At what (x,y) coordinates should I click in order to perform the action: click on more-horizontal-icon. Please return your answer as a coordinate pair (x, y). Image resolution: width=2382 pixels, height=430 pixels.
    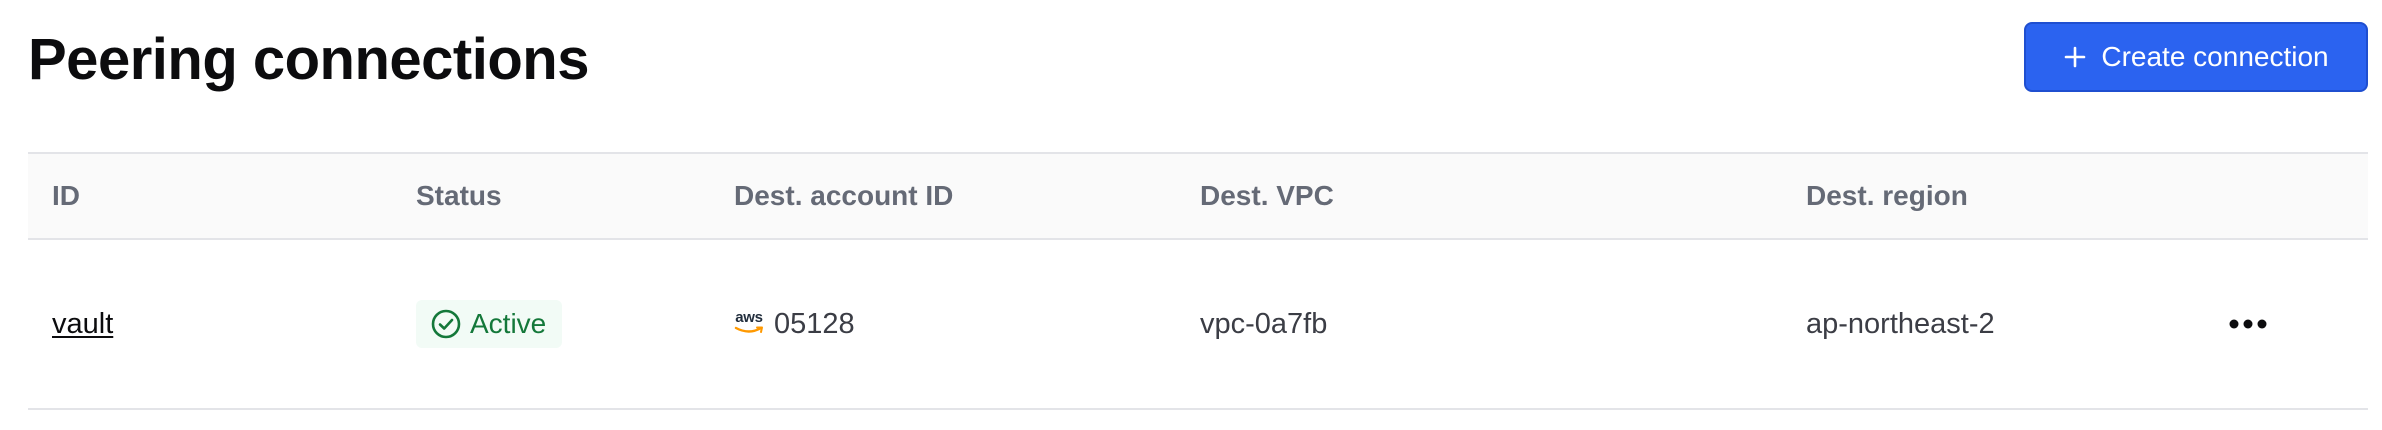
    Looking at the image, I should click on (2248, 324).